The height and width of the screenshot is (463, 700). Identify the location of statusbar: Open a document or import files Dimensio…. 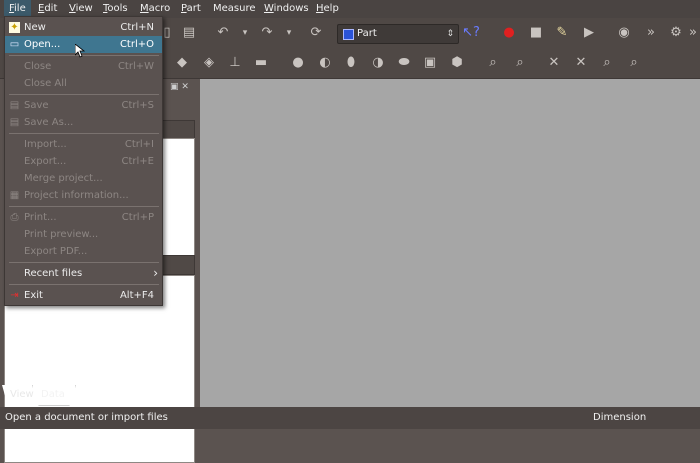
(350, 418).